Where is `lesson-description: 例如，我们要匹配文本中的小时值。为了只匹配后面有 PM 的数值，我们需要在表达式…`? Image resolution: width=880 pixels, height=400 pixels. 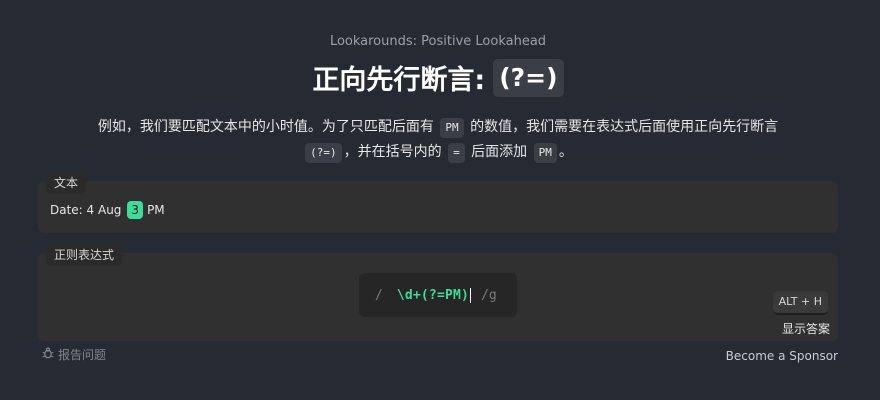 lesson-description: 例如，我们要匹配文本中的小时值。为了只匹配后面有 PM 的数值，我们需要在表达式… is located at coordinates (438, 140).